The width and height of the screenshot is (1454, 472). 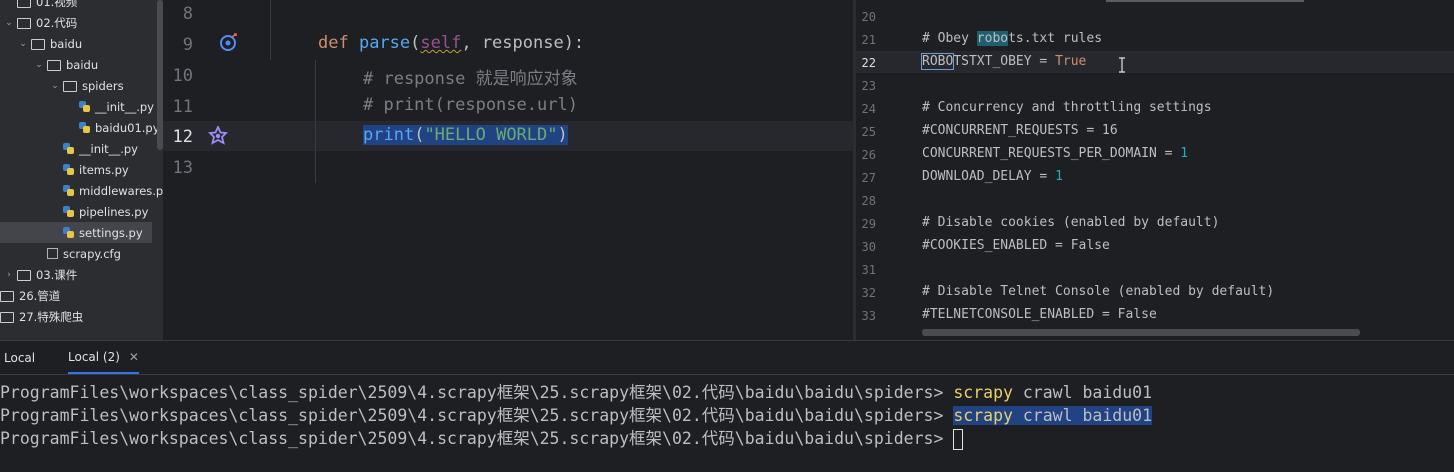 I want to click on search-match: robo, so click(x=992, y=38).